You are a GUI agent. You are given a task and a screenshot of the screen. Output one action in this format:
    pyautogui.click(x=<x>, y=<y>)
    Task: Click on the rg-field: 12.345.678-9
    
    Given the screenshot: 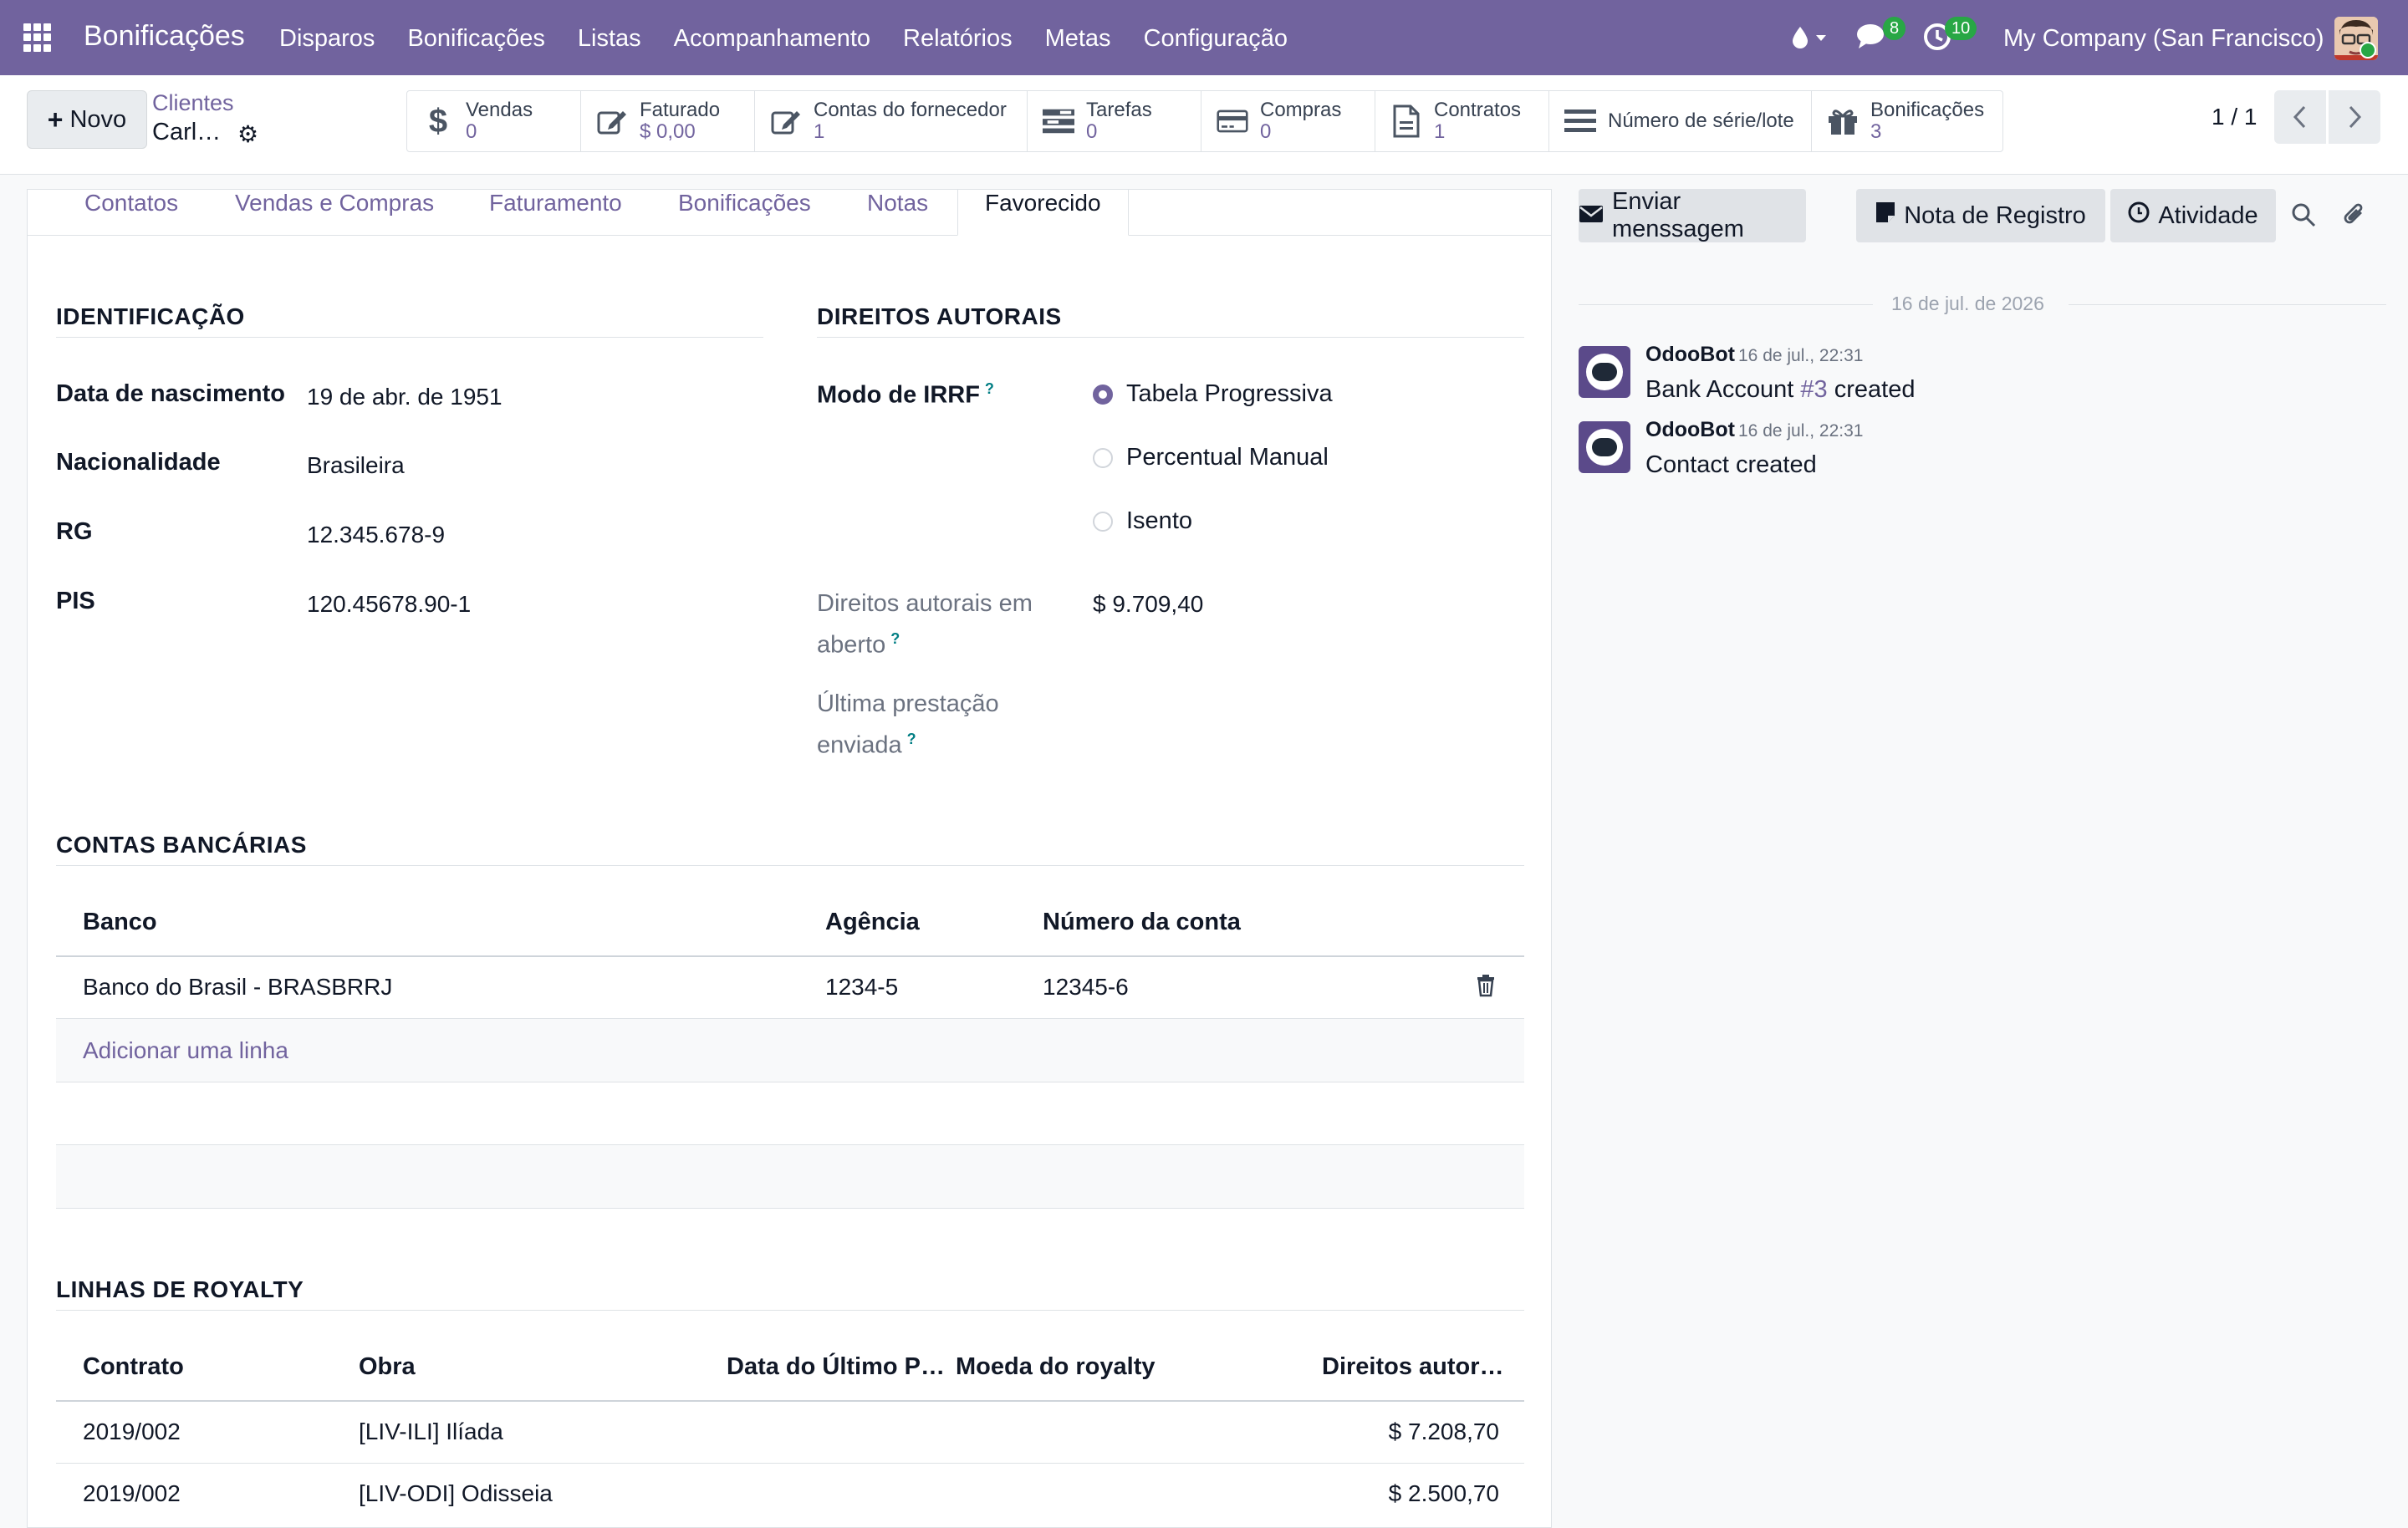 What is the action you would take?
    pyautogui.click(x=376, y=535)
    